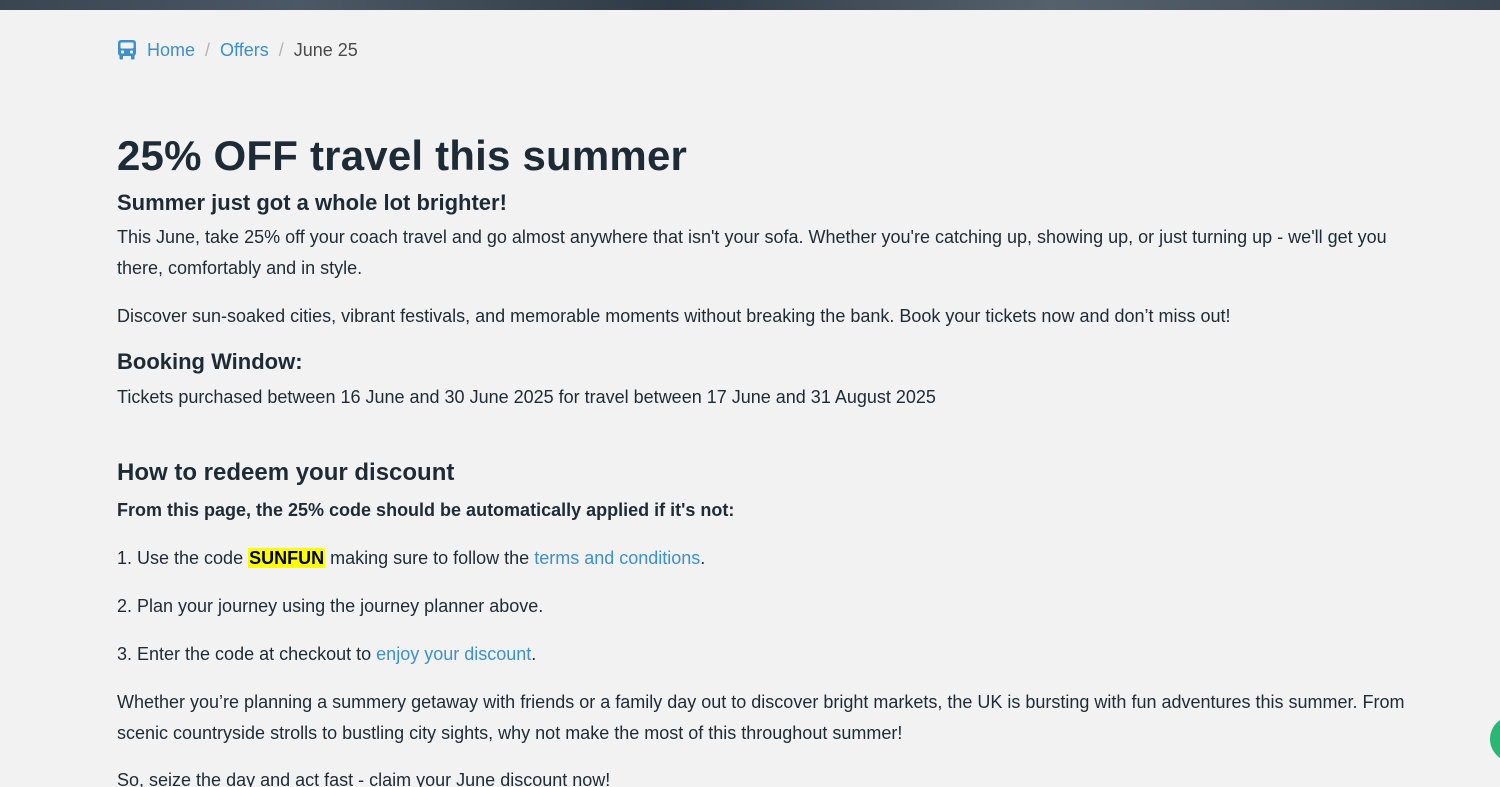 This screenshot has width=1500, height=787. Describe the element at coordinates (430, 558) in the screenshot. I see `step-1-middle: making sure to follow the` at that location.